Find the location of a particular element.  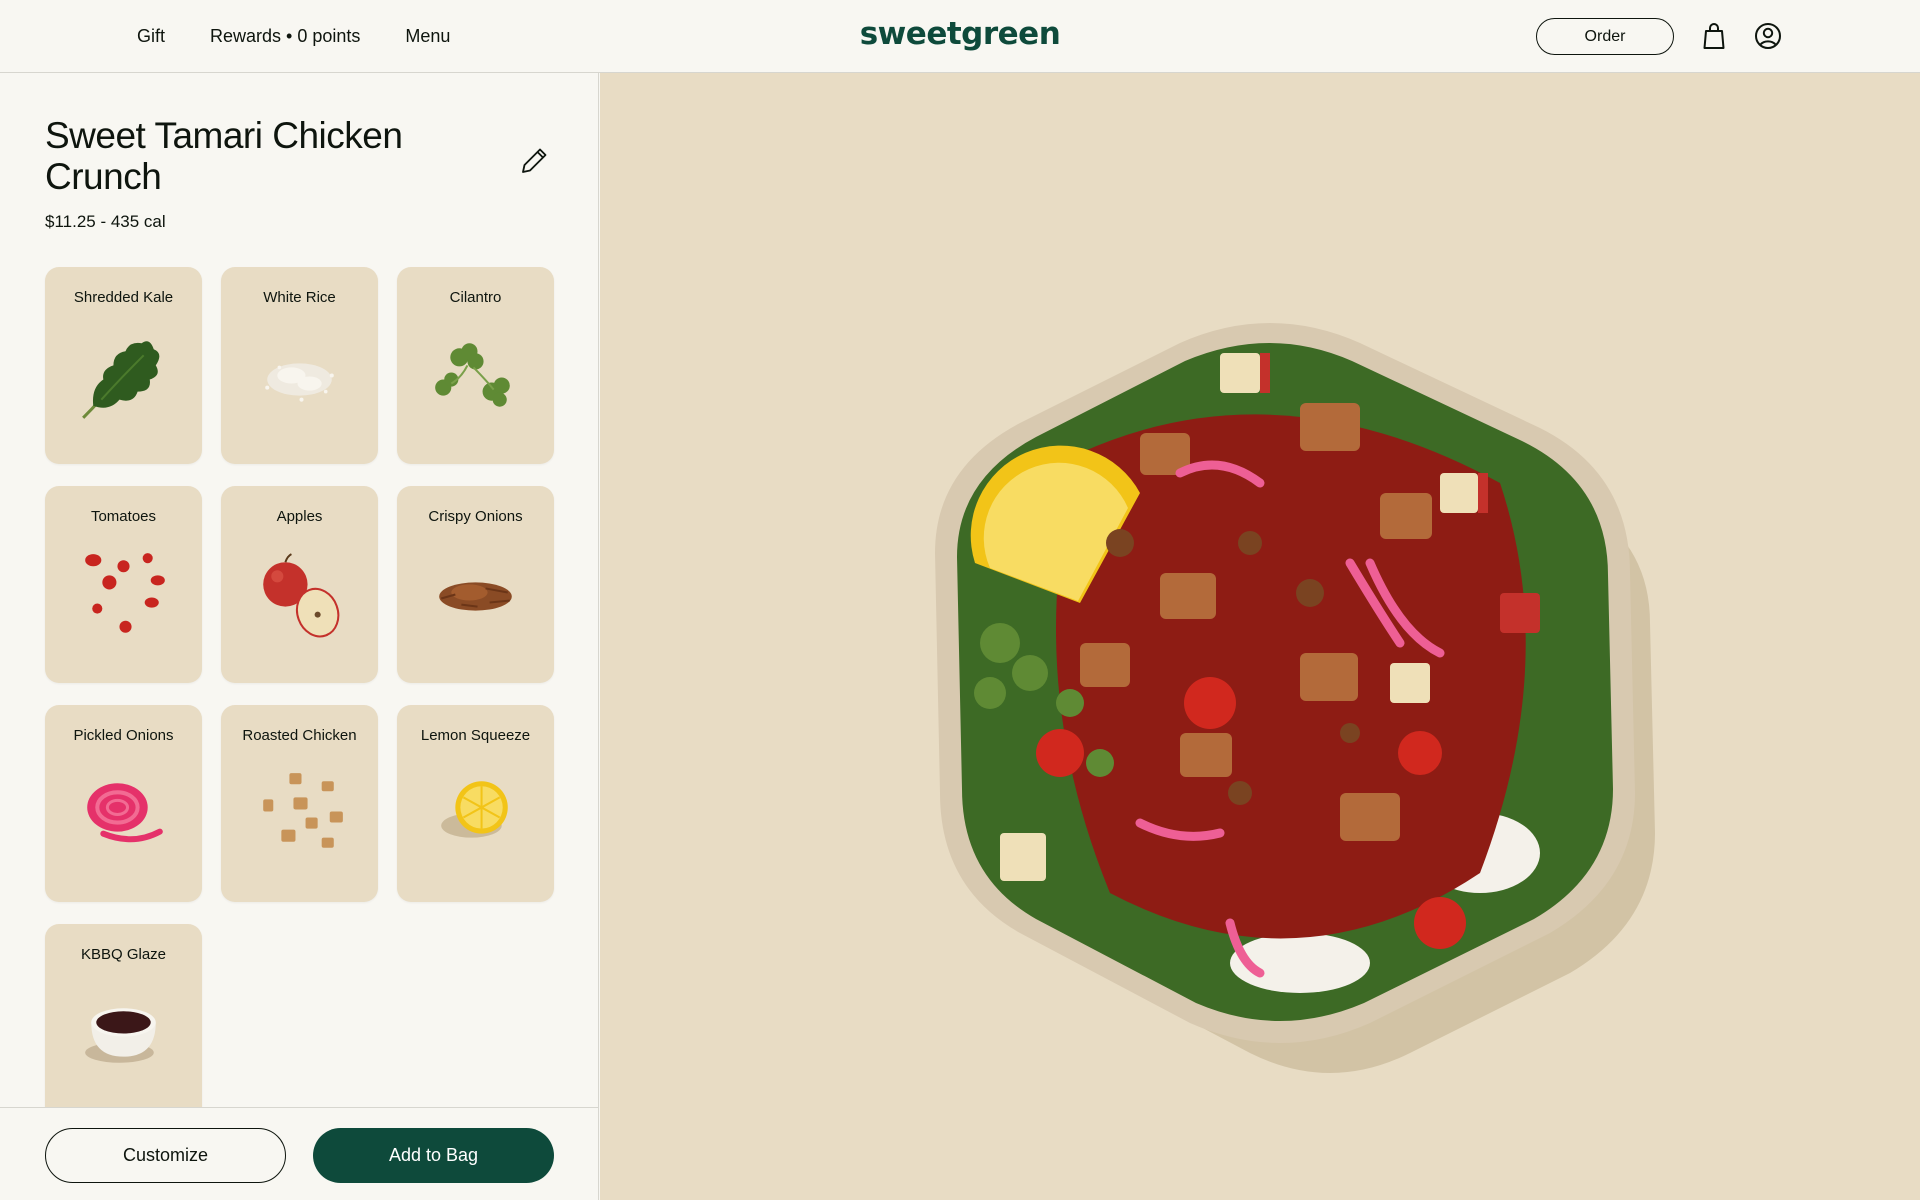

ingredient-label: Shredded Kale is located at coordinates (123, 297).